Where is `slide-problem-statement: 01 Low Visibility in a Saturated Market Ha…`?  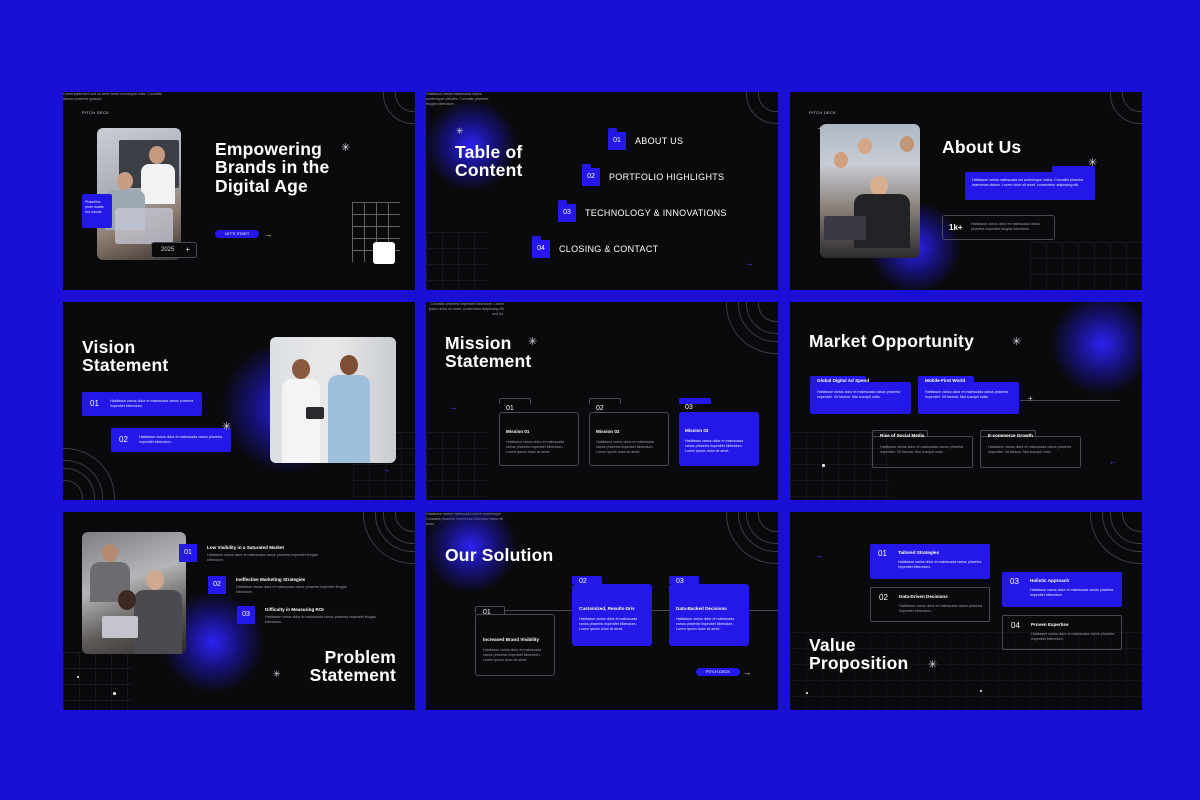 slide-problem-statement: 01 Low Visibility in a Saturated Market Ha… is located at coordinates (239, 611).